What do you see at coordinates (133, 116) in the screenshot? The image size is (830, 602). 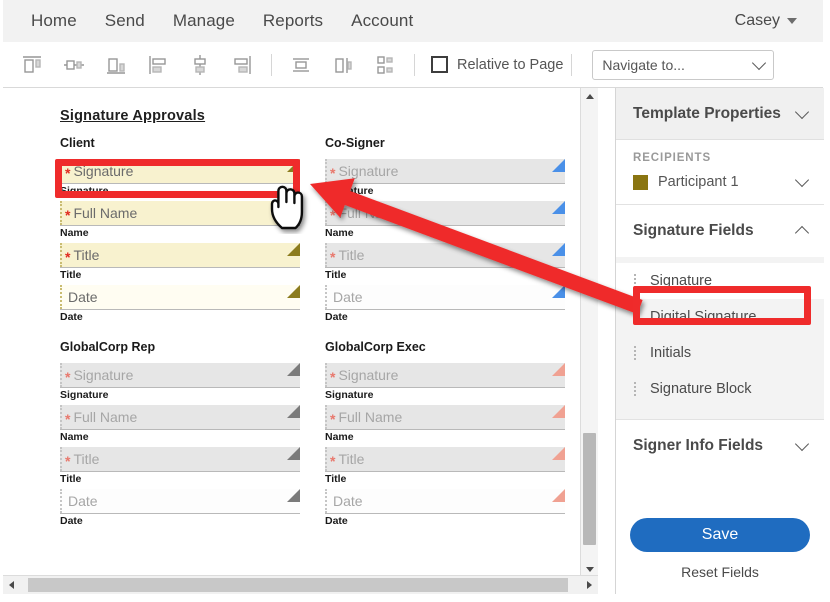 I see `document-heading: Signature Approvals` at bounding box center [133, 116].